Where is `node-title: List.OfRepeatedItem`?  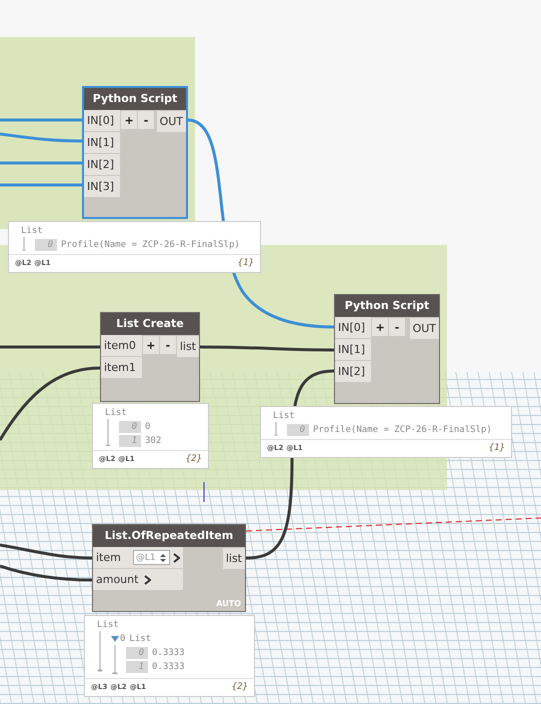
node-title: List.OfRepeatedItem is located at coordinates (169, 536).